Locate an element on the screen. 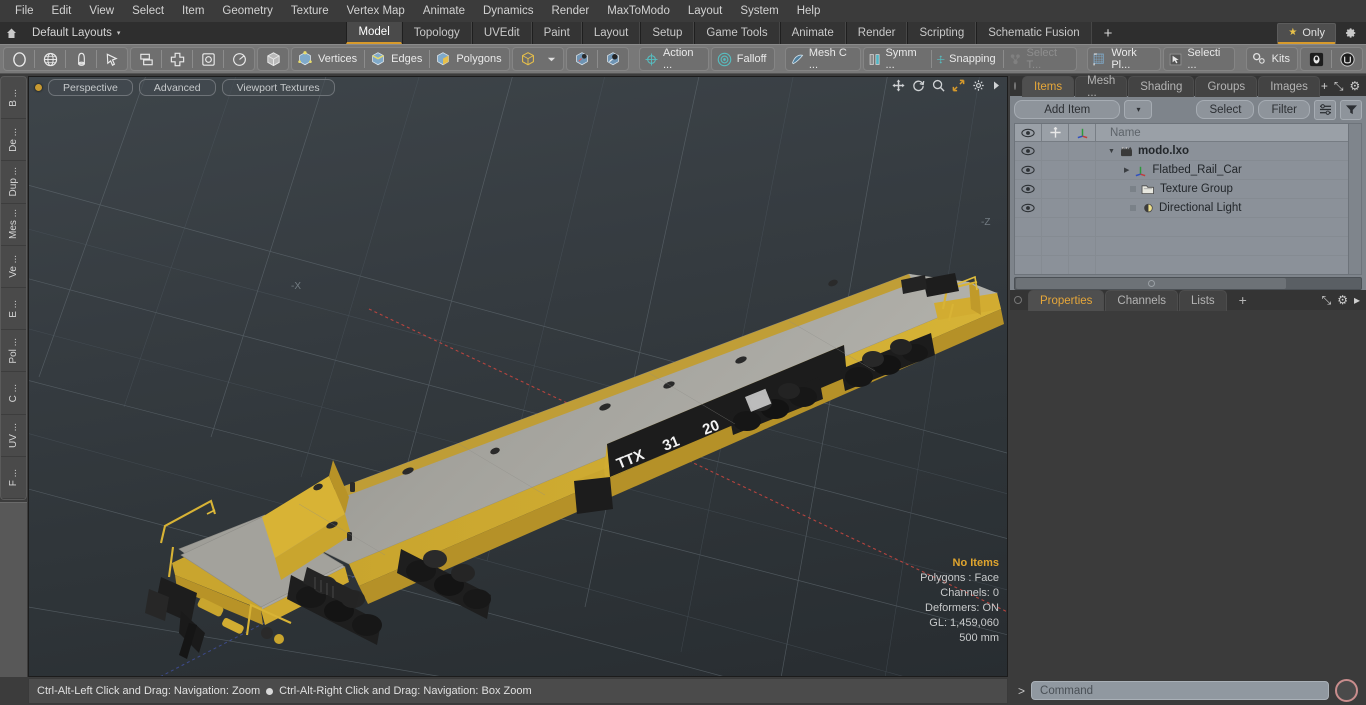 This screenshot has height=705, width=1366. table-row: Texture Group is located at coordinates (1188, 189).